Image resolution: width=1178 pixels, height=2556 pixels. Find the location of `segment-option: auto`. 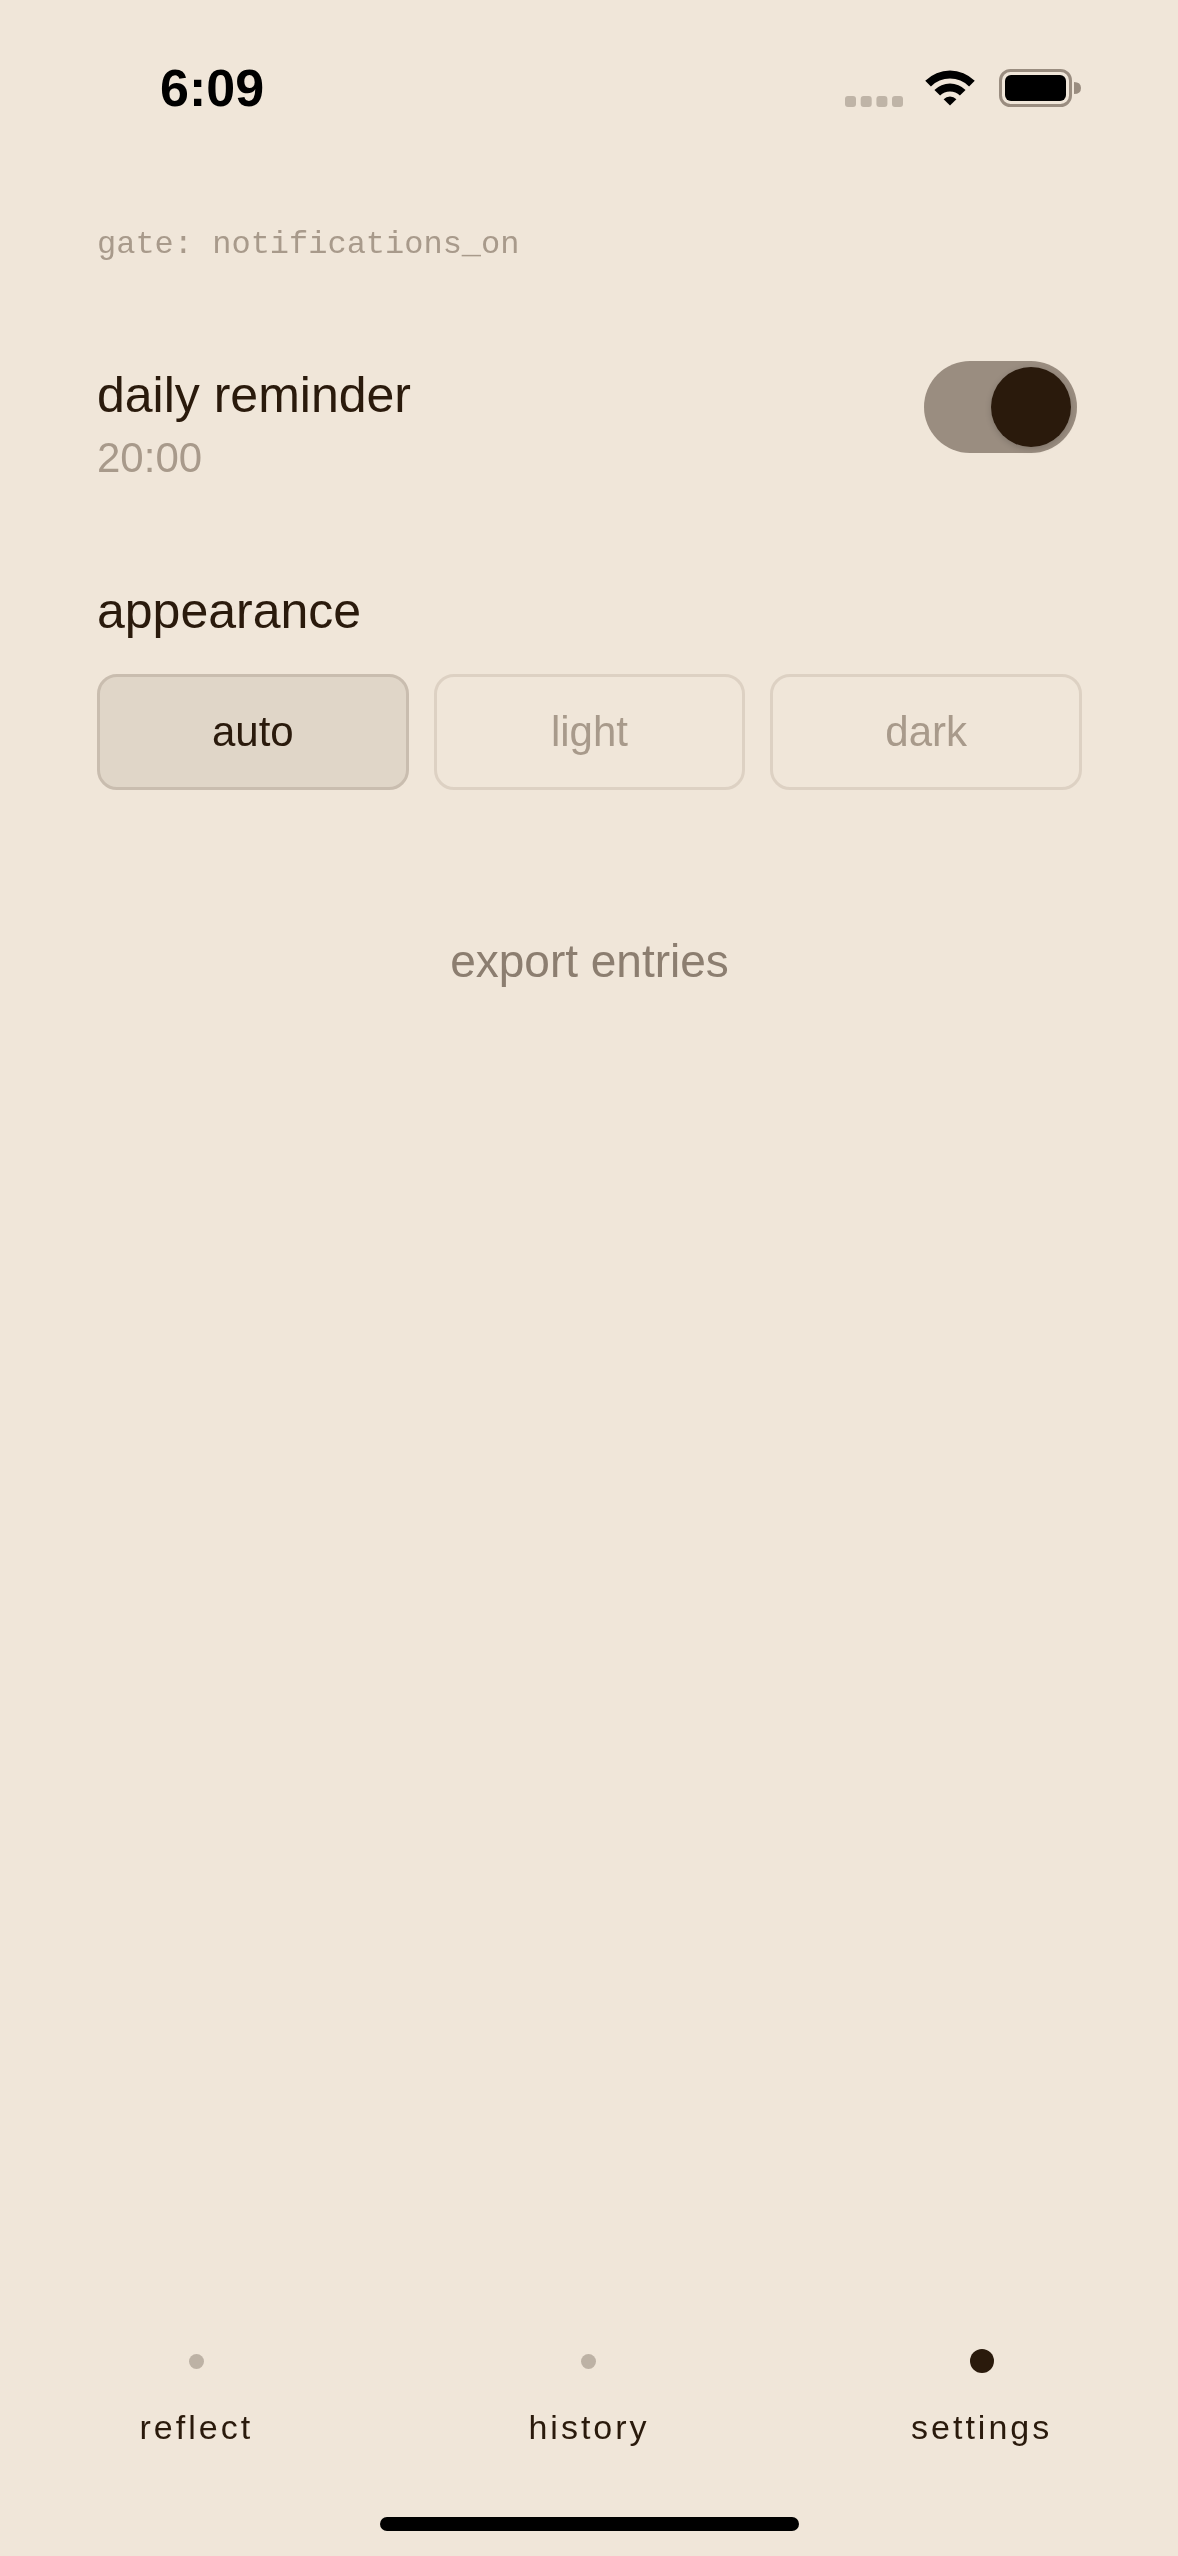

segment-option: auto is located at coordinates (253, 732).